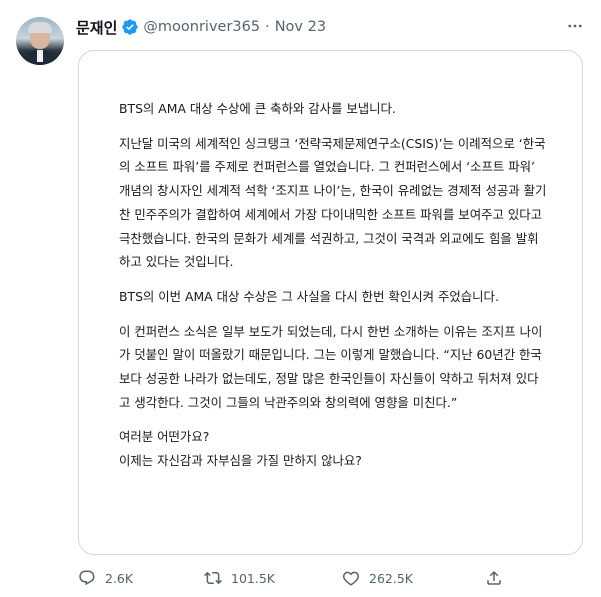 The width and height of the screenshot is (601, 597). What do you see at coordinates (351, 578) in the screenshot?
I see `like-icon` at bounding box center [351, 578].